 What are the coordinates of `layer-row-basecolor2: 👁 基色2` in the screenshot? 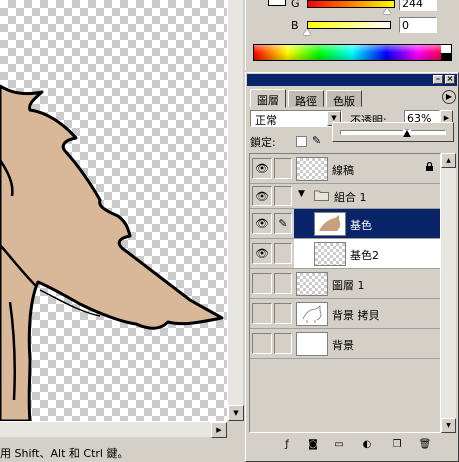 It's located at (345, 254).